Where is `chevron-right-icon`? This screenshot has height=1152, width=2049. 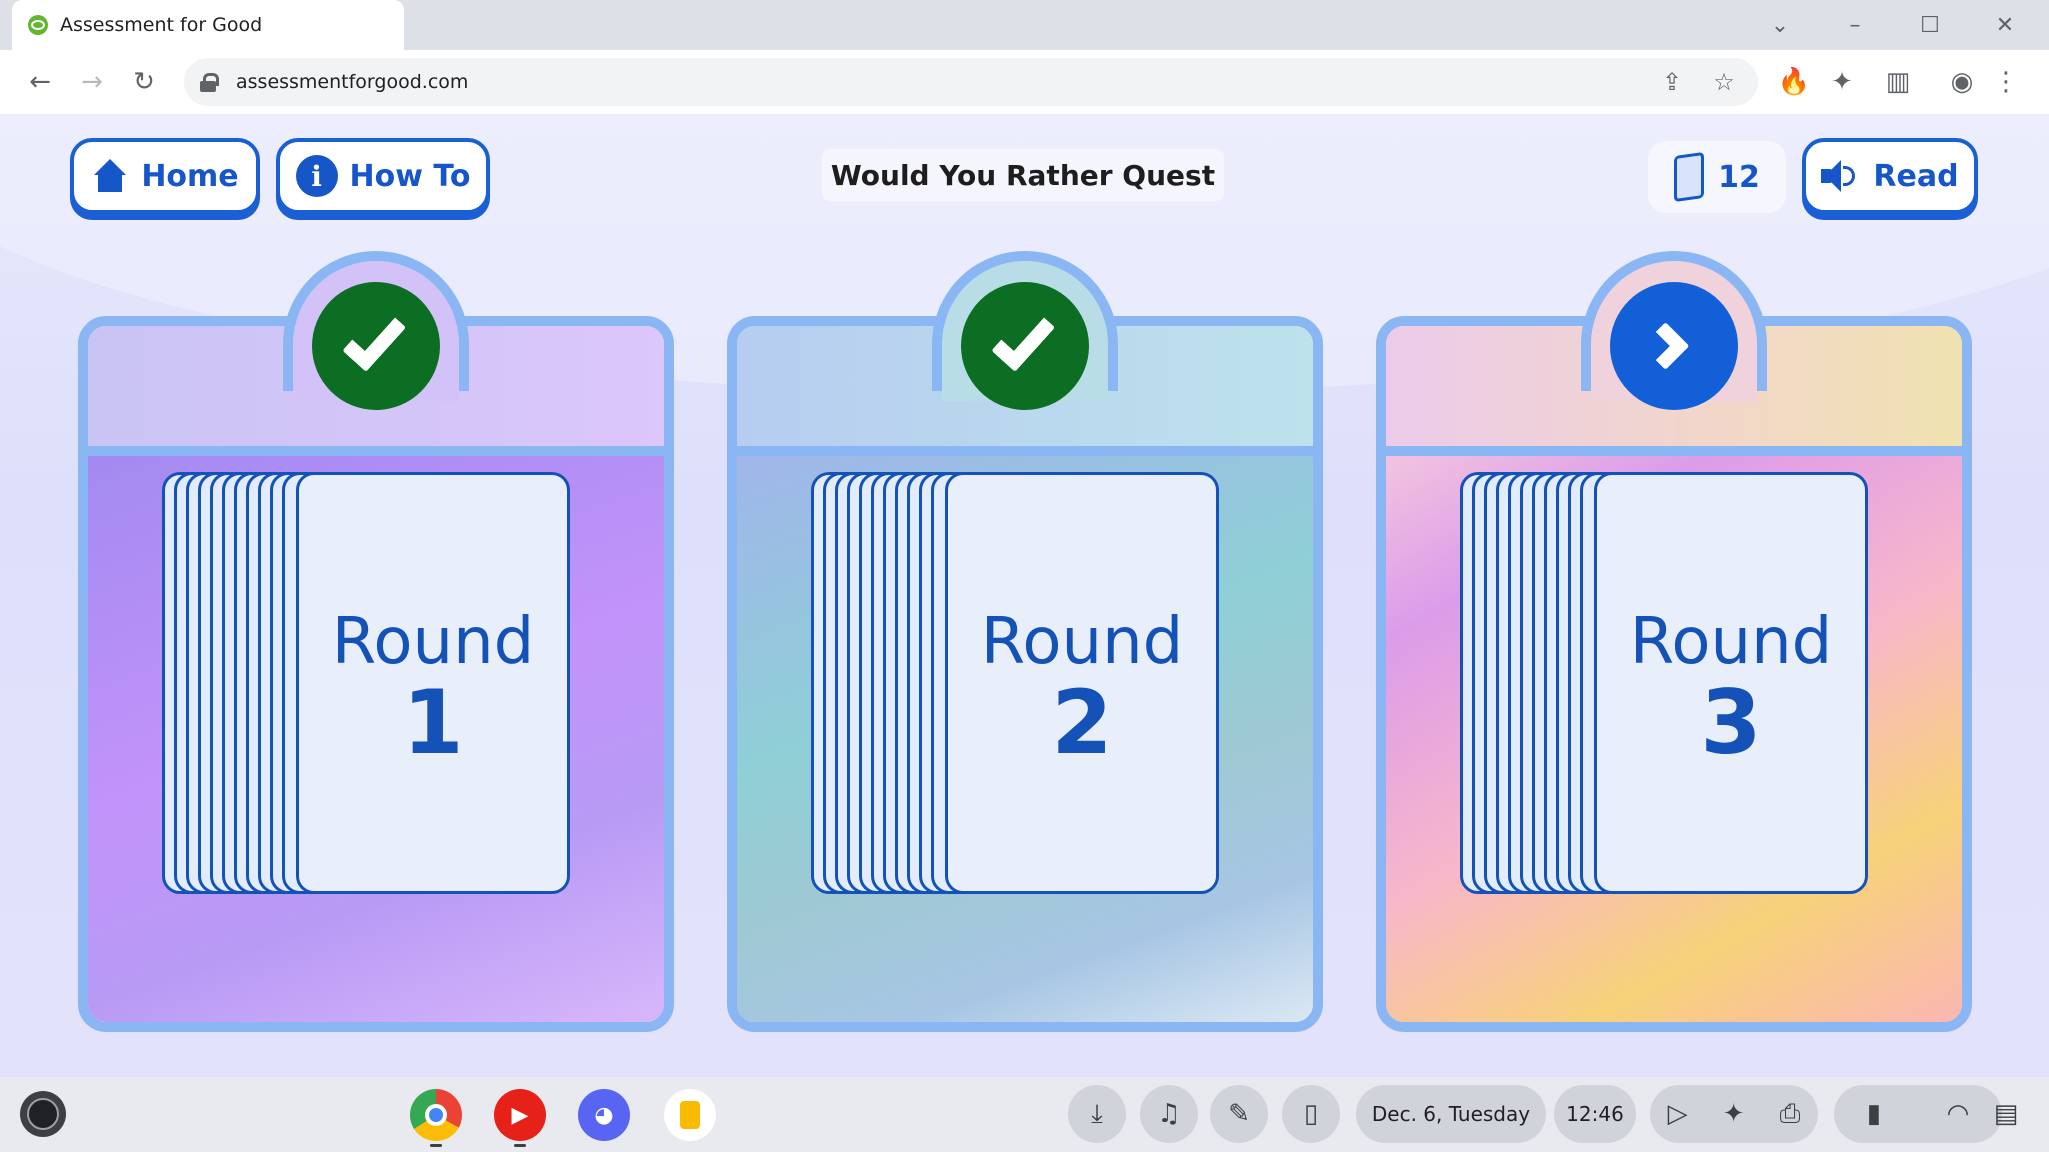 chevron-right-icon is located at coordinates (1674, 346).